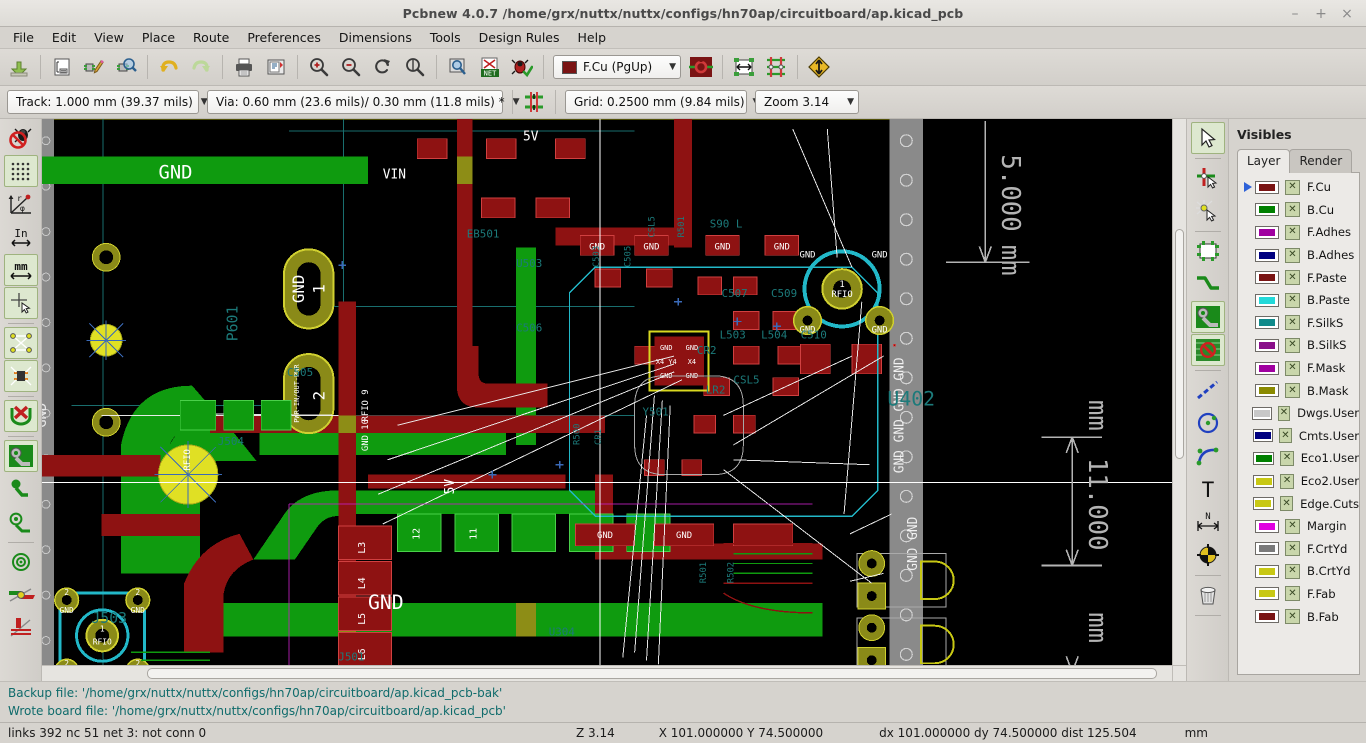 The height and width of the screenshot is (743, 1366). I want to click on close-icon: ×, so click(1347, 14).